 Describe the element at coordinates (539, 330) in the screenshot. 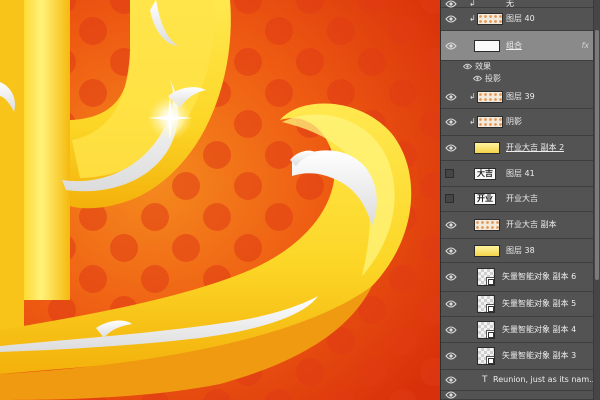

I see `layer-name: 矢量智能对象 副本 4` at that location.